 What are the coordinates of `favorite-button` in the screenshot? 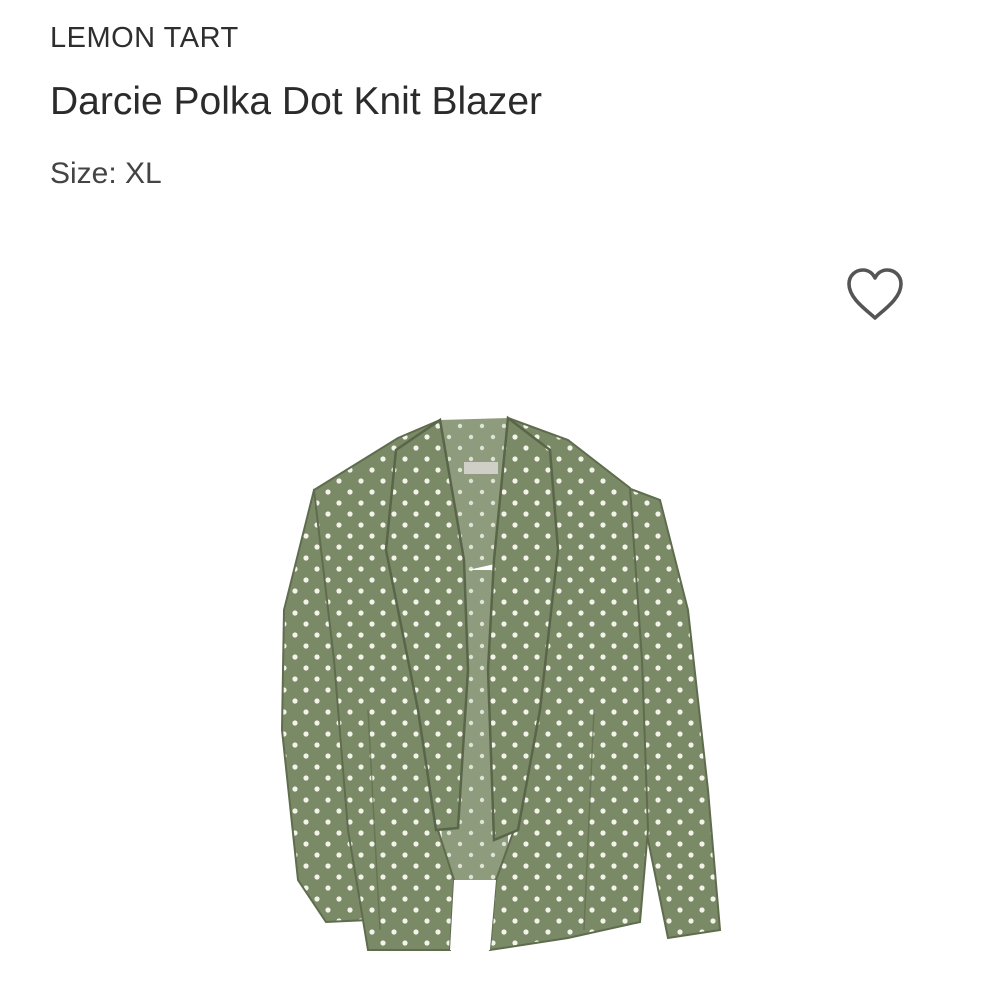 It's located at (875, 294).